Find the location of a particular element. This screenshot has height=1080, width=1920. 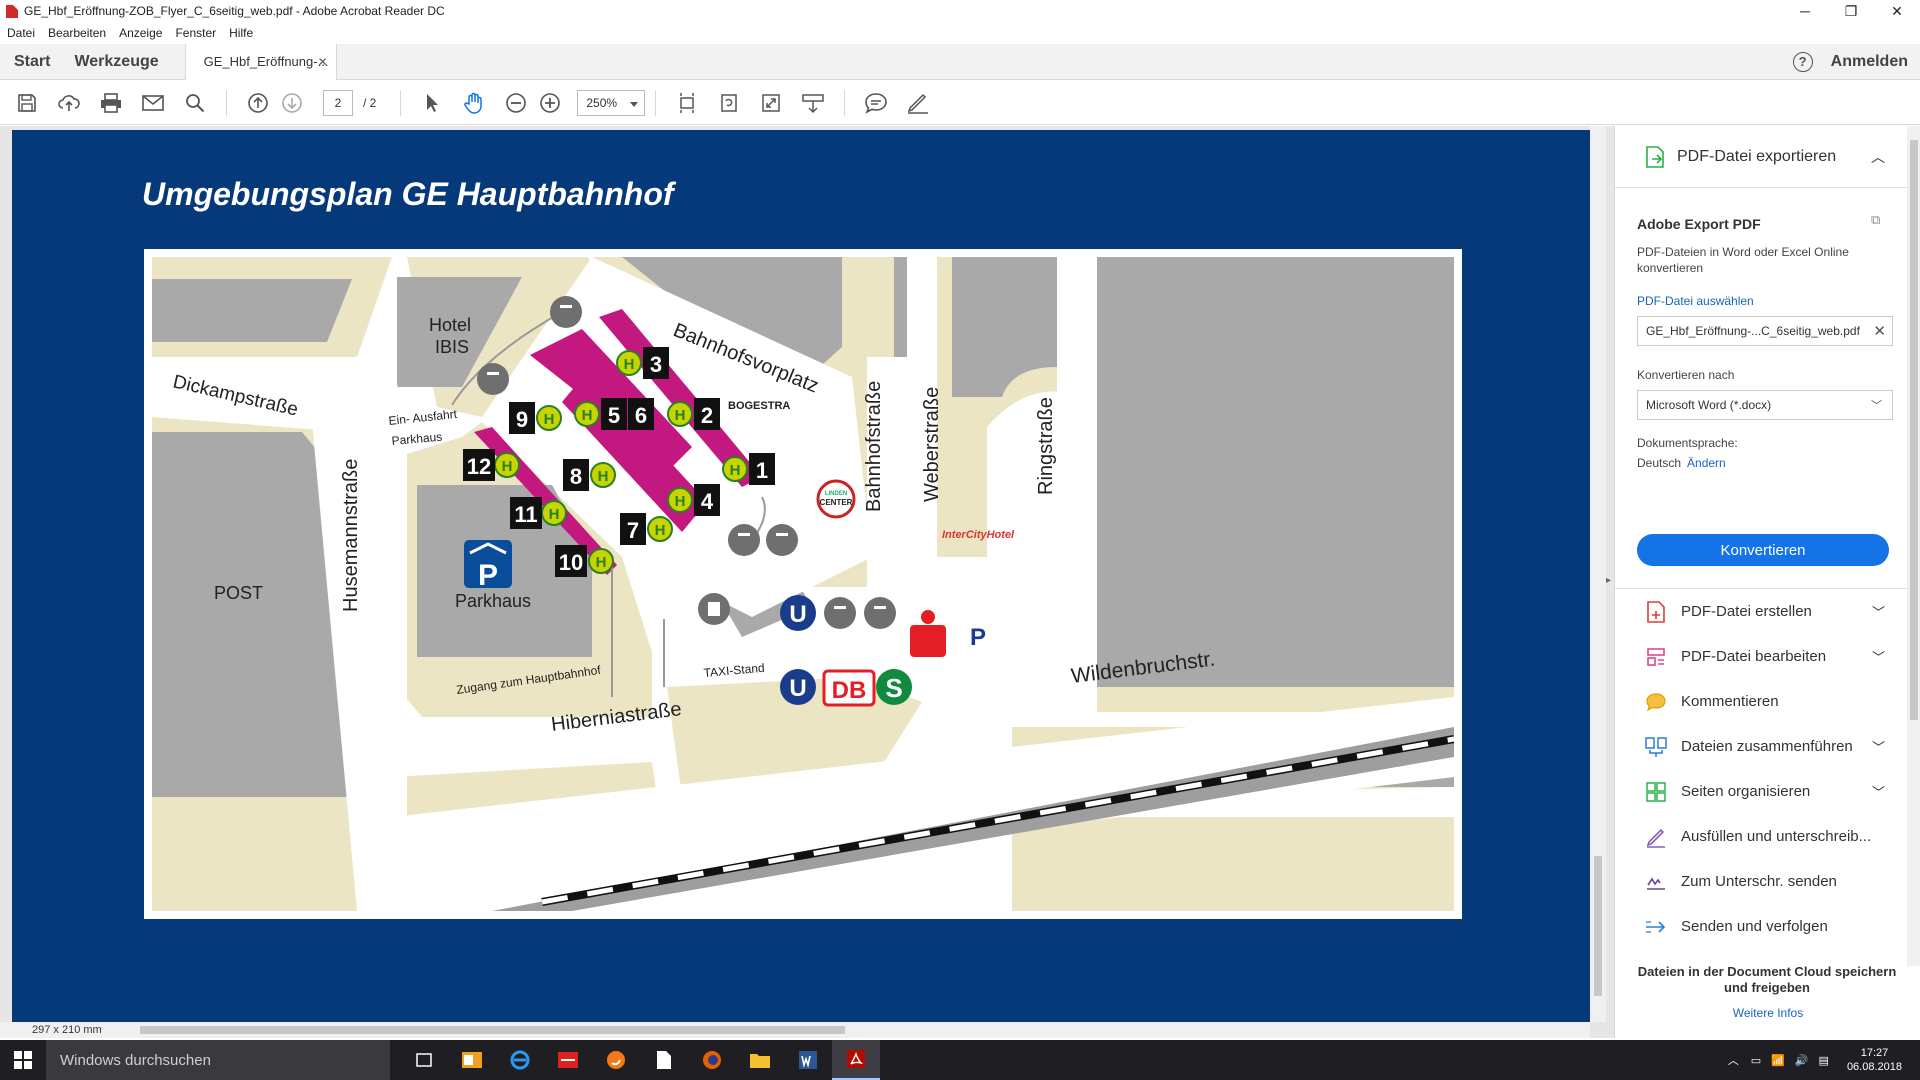

select-file-link: PDF-Datei auswählen is located at coordinates (1695, 301).